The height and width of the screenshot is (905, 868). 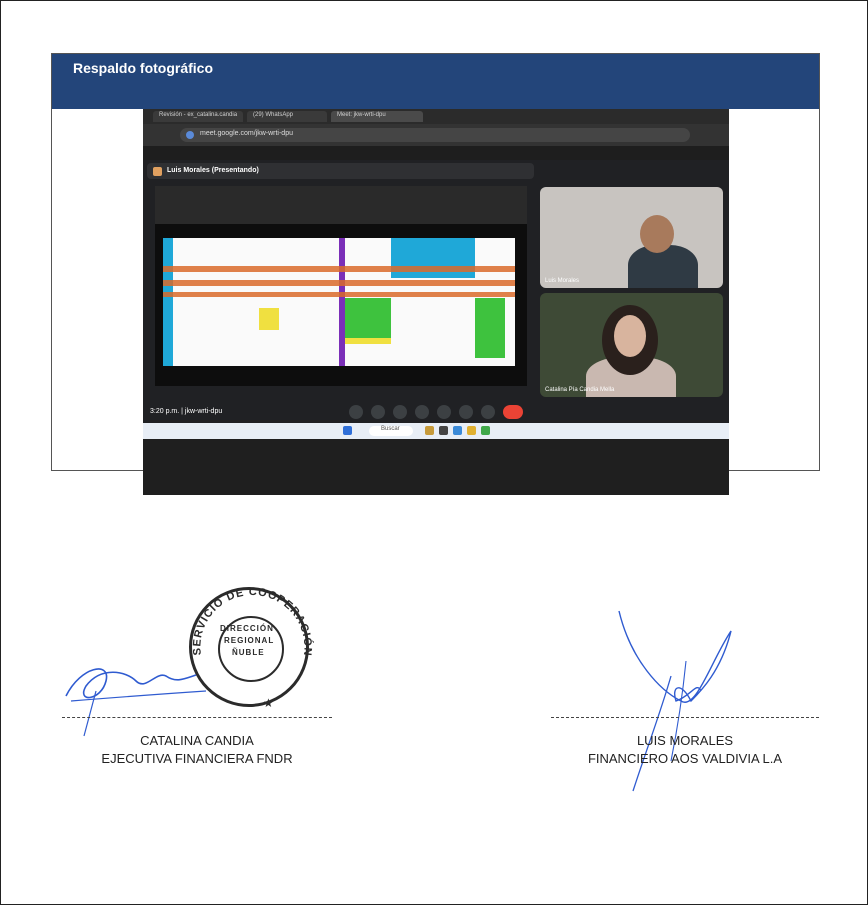 I want to click on signer-name: CATALINA CANDIA, so click(x=197, y=740).